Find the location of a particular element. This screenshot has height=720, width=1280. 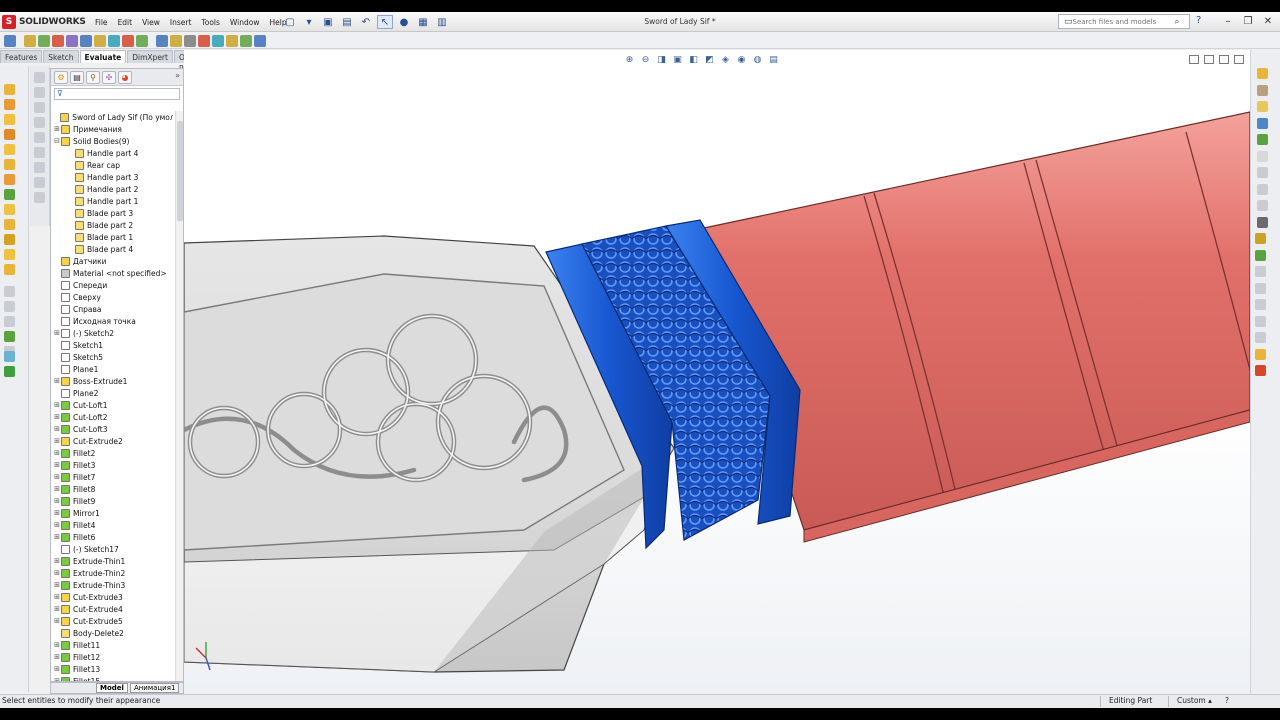

tree-item: ⊞ Extrude-Thin3 is located at coordinates (113, 585).